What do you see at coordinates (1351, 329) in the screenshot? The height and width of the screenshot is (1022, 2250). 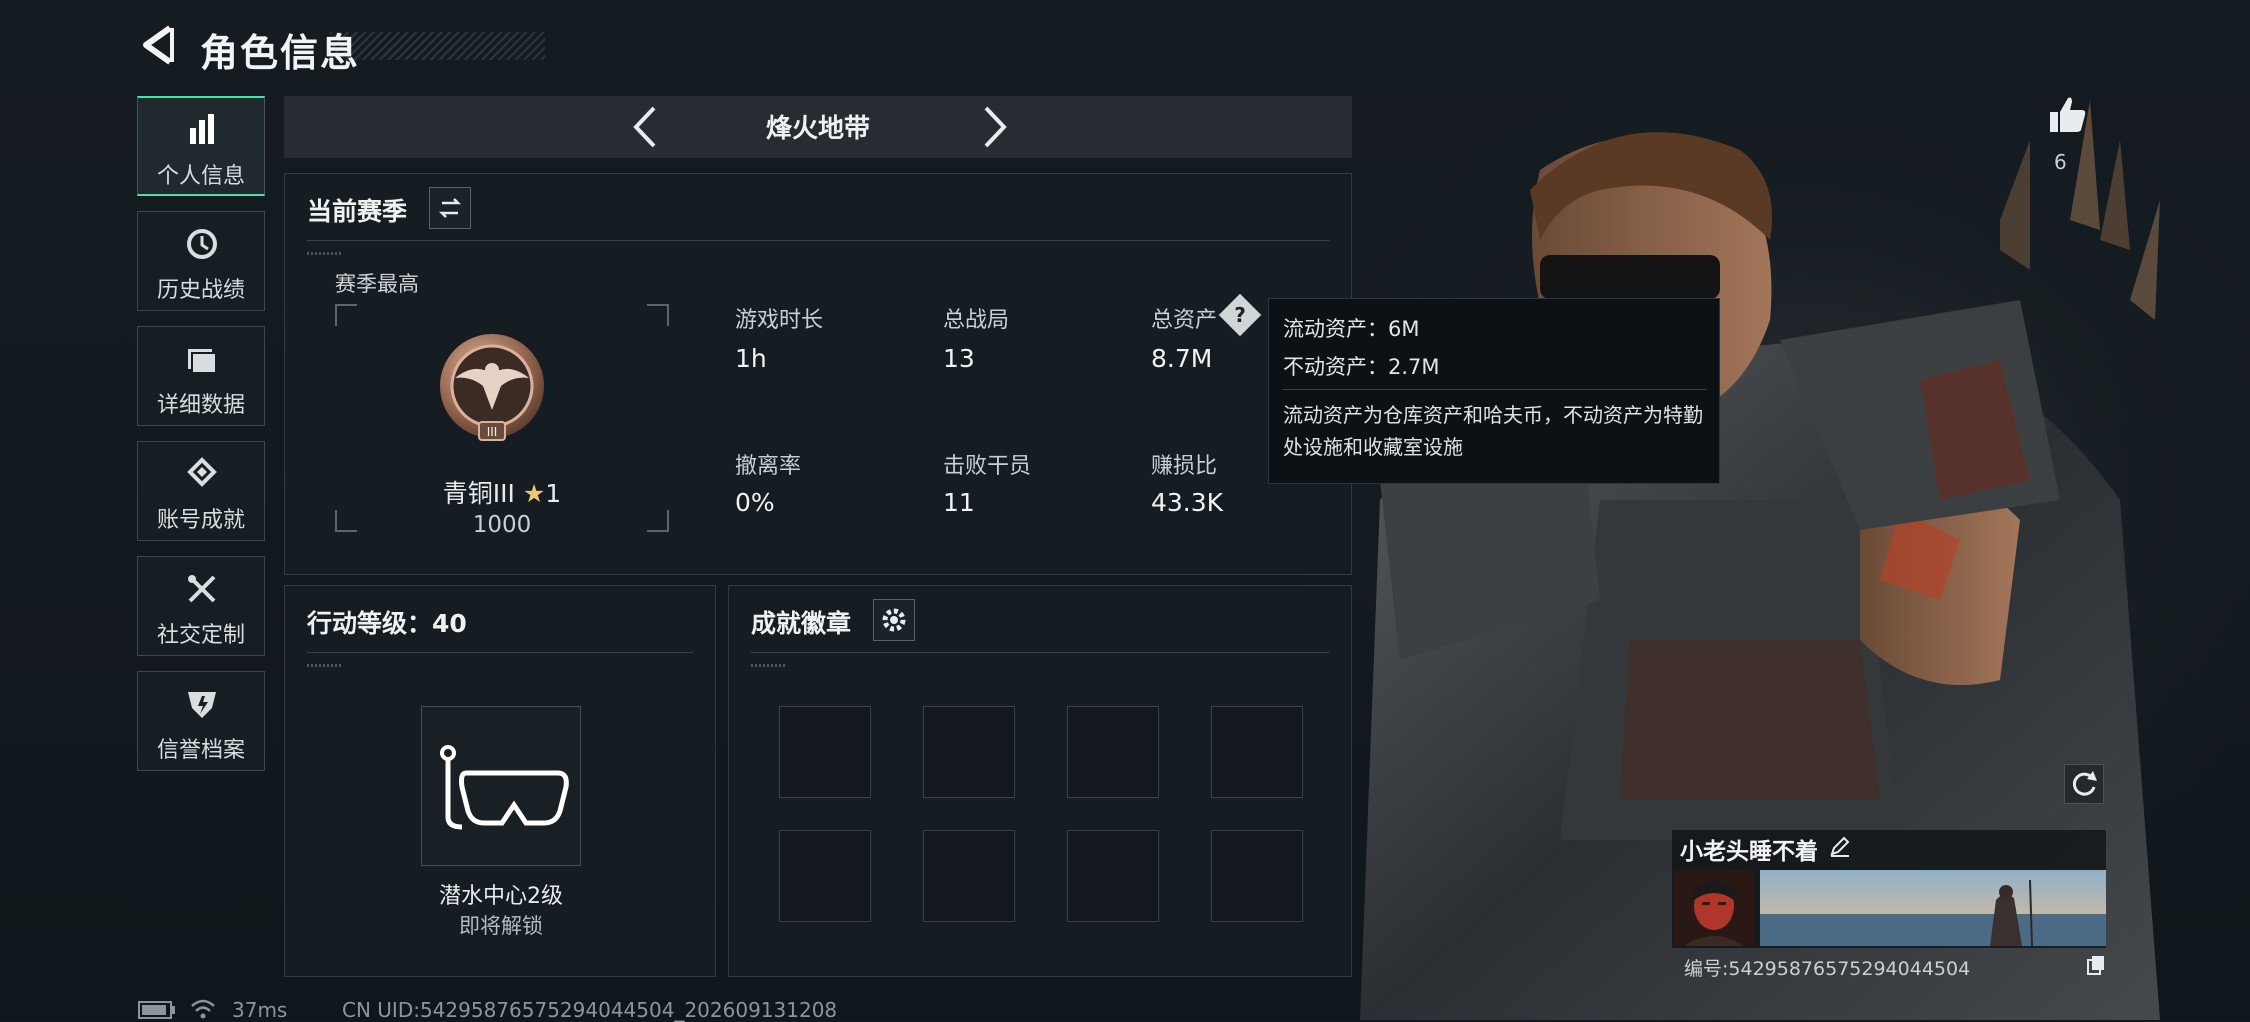 I see `liquid-assets: 流动资产：6M` at bounding box center [1351, 329].